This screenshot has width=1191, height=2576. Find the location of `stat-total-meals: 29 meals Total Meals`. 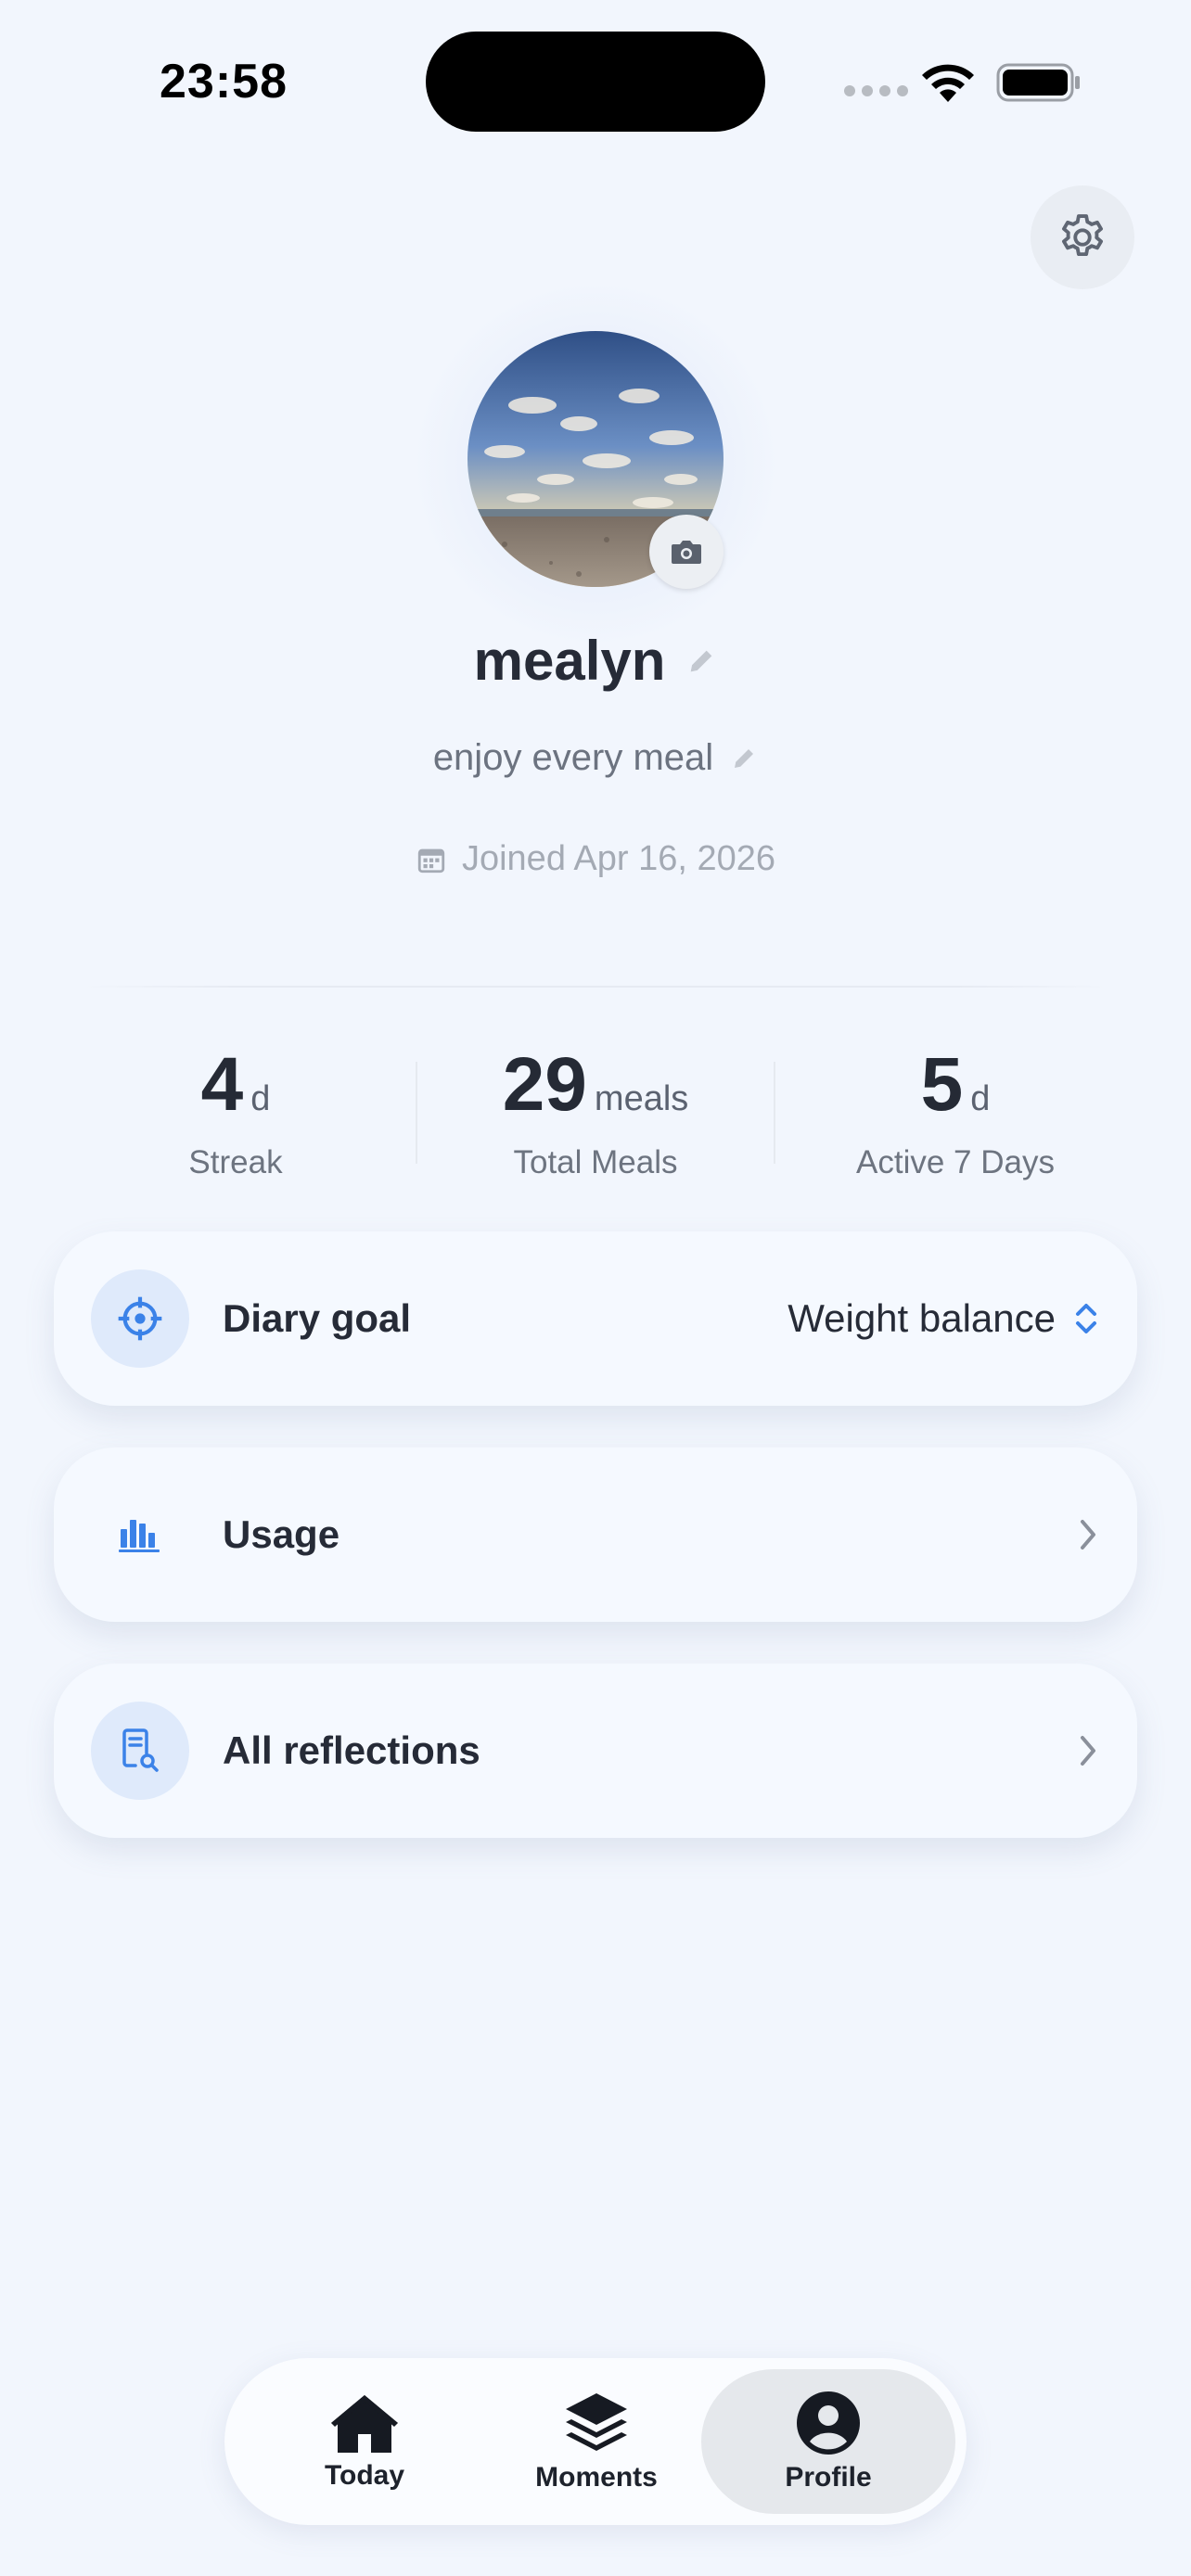

stat-total-meals: 29 meals Total Meals is located at coordinates (595, 1113).